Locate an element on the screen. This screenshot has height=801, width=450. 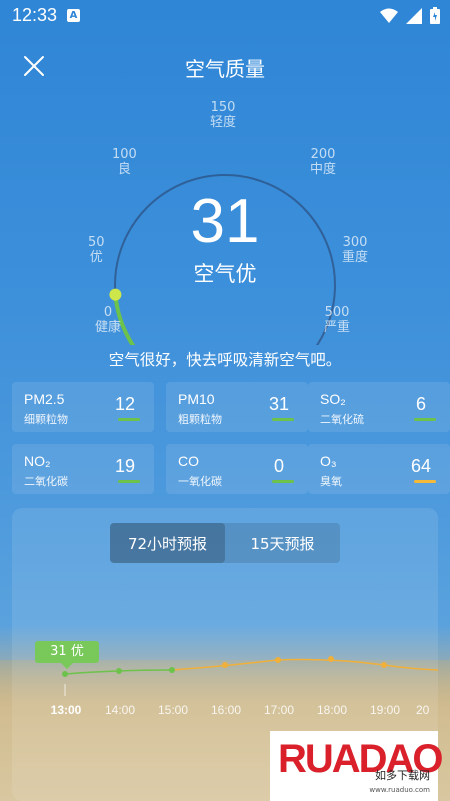
forecast-line-orange is located at coordinates (304, 664).